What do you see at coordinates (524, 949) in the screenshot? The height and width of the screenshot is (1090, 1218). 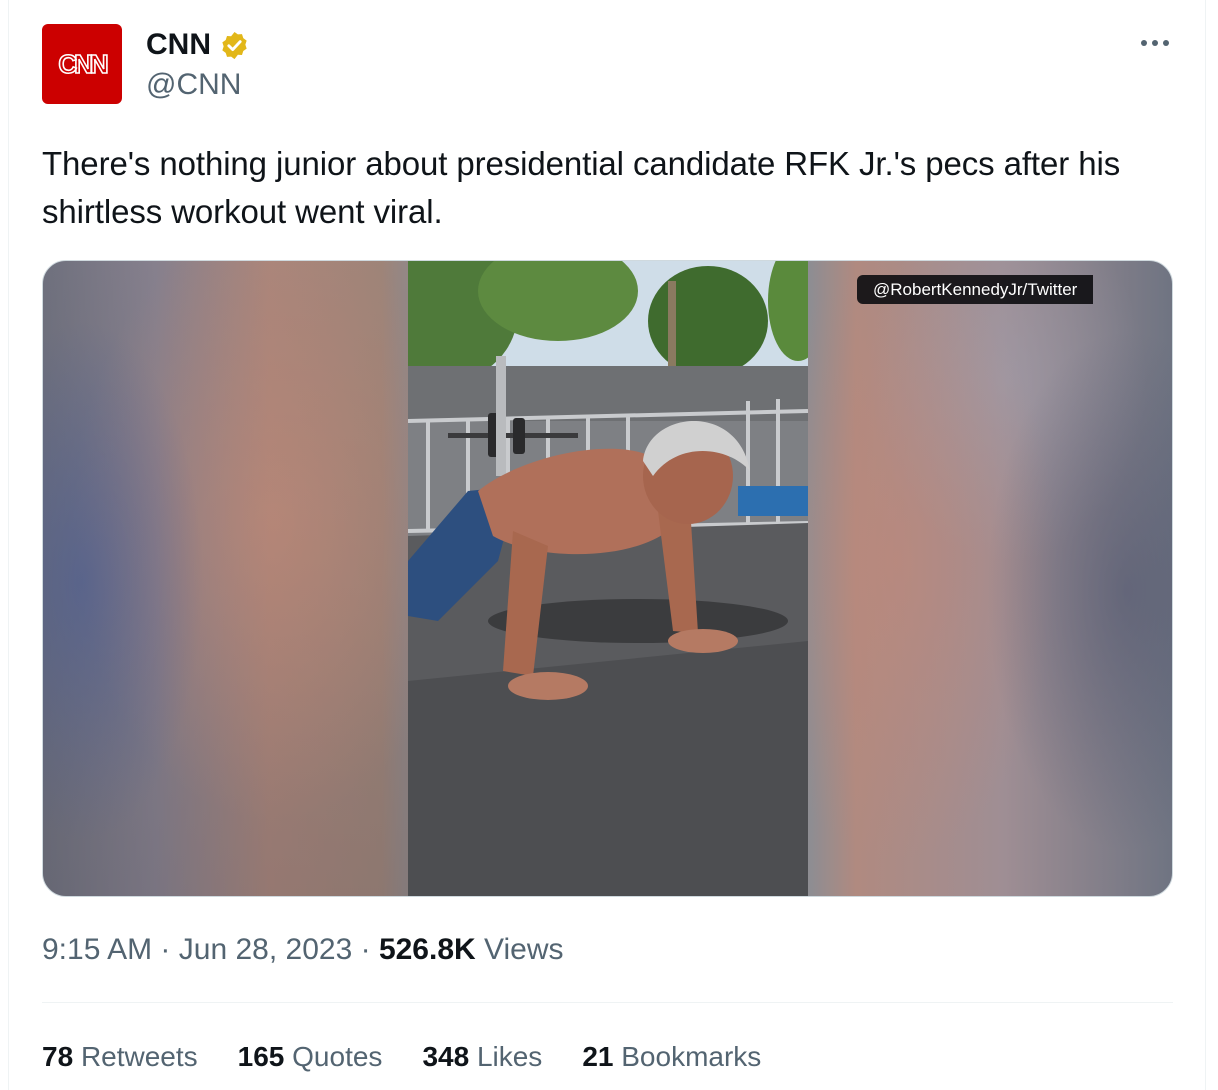 I see `views-label: Views` at bounding box center [524, 949].